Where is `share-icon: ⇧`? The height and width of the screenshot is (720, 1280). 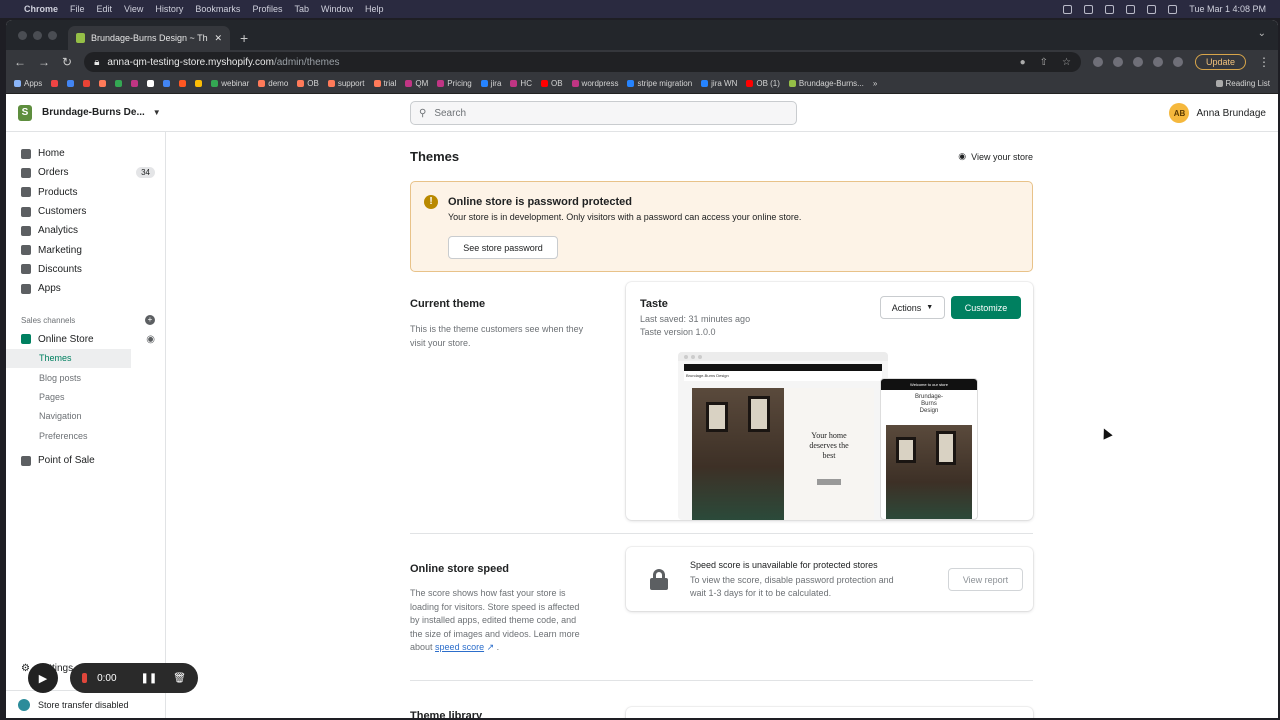 share-icon: ⇧ is located at coordinates (1044, 62).